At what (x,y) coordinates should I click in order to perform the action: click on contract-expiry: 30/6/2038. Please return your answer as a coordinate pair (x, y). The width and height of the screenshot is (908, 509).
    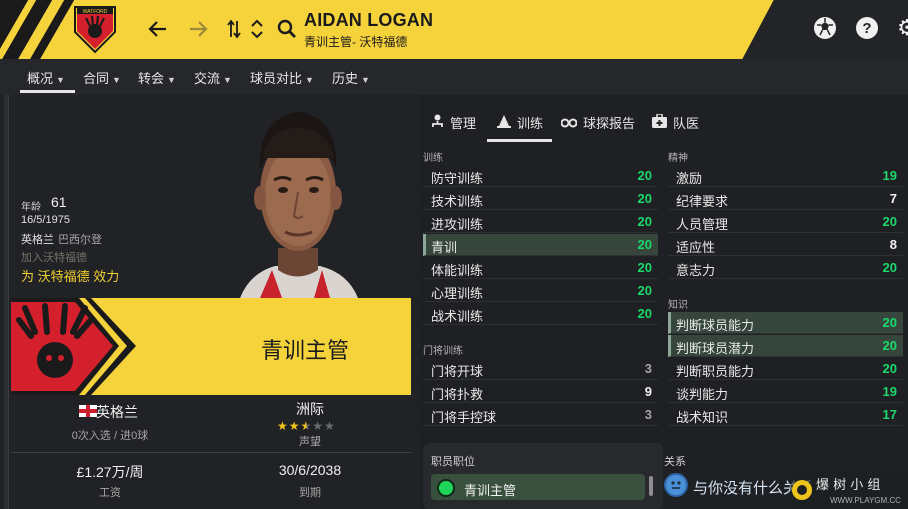
    Looking at the image, I should click on (310, 470).